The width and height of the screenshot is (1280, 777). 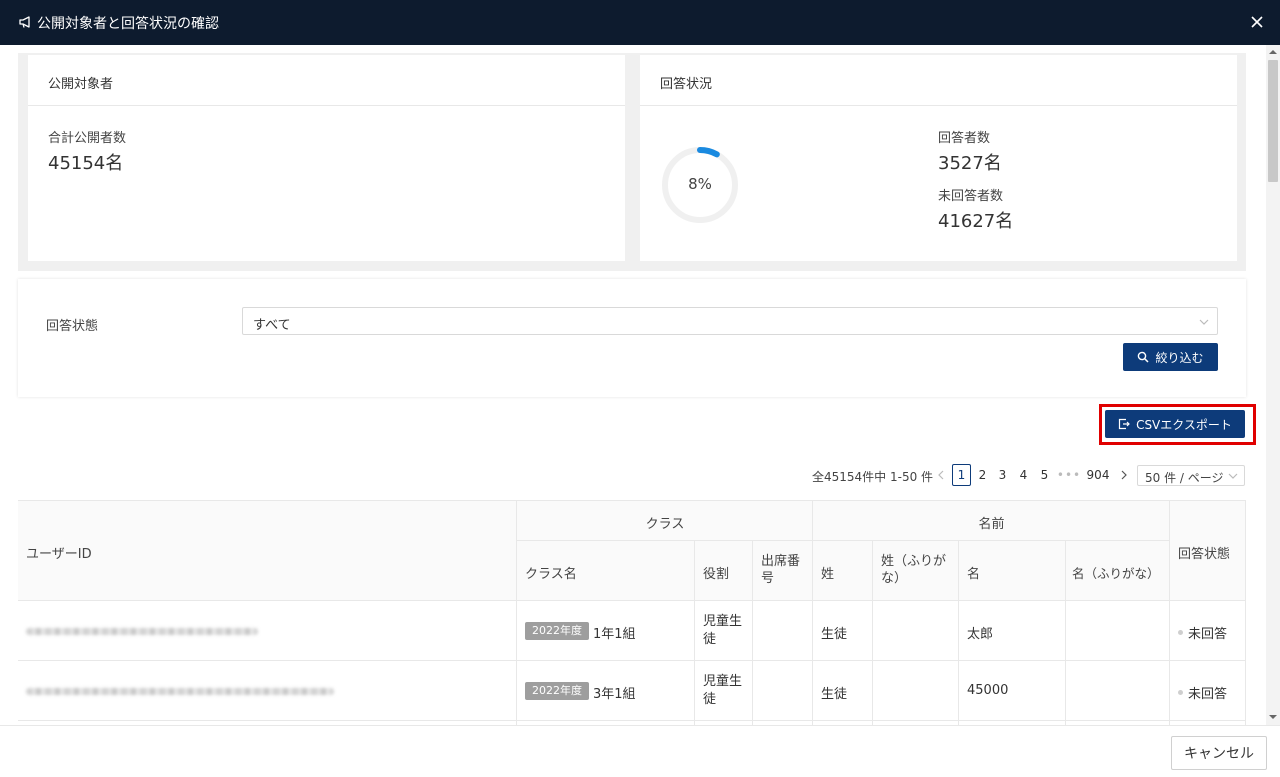 I want to click on answered-label: 回答者数, so click(x=964, y=138).